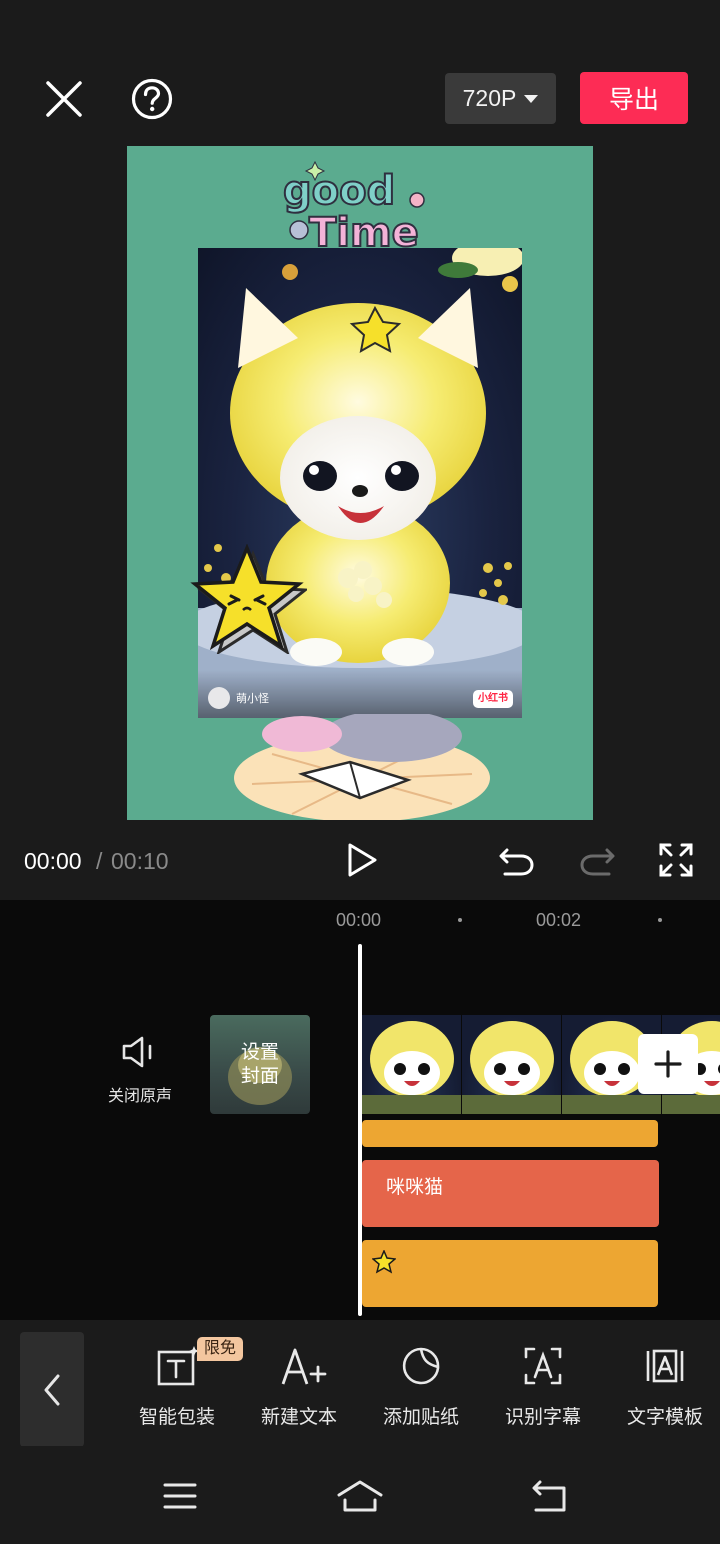  I want to click on home-icon, so click(360, 1496).